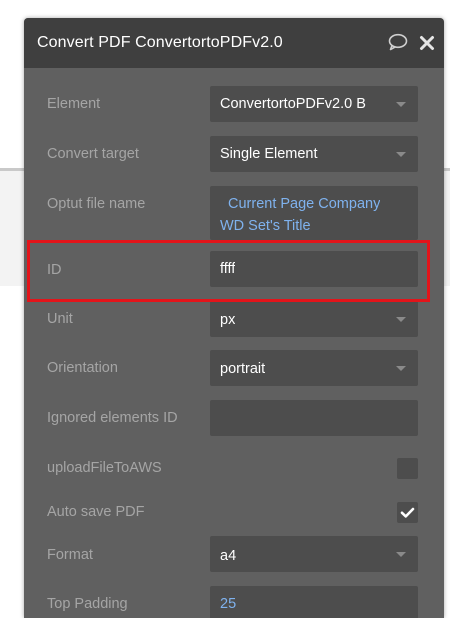 The width and height of the screenshot is (450, 618). What do you see at coordinates (427, 45) in the screenshot?
I see `close-icon` at bounding box center [427, 45].